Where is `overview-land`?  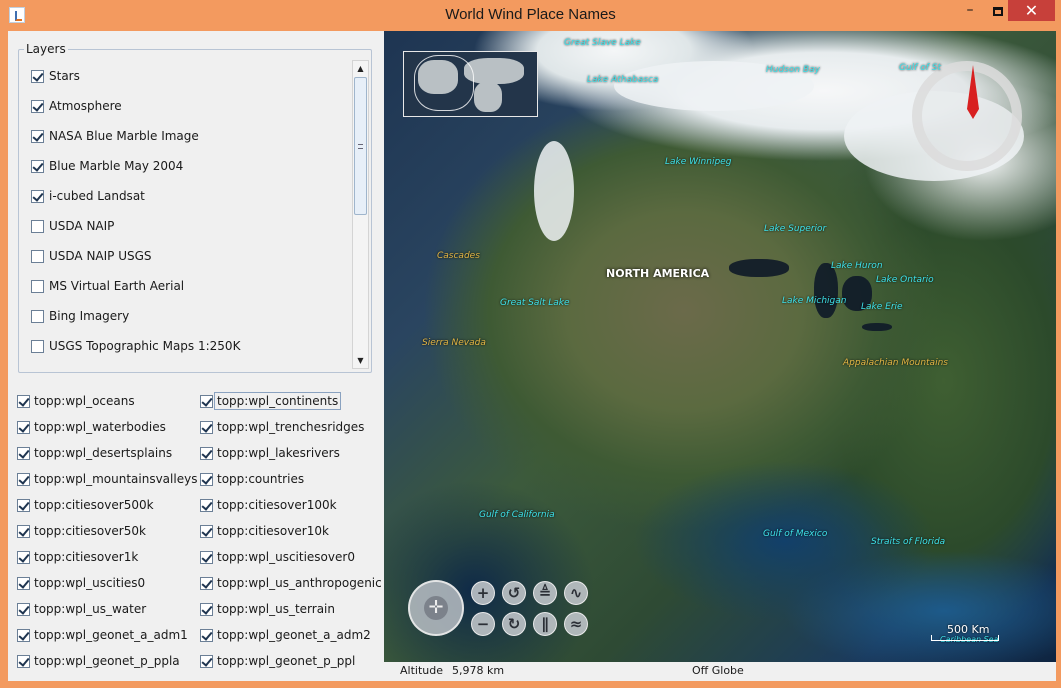 overview-land is located at coordinates (488, 97).